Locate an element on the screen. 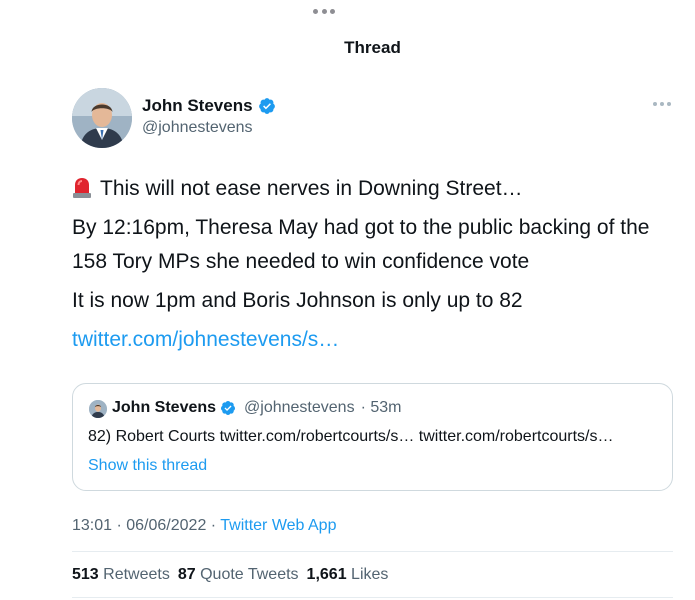 The width and height of the screenshot is (695, 600). tweet-meta: 13:01 · 06/06/2022 · Twitter Web App is located at coordinates (204, 526).